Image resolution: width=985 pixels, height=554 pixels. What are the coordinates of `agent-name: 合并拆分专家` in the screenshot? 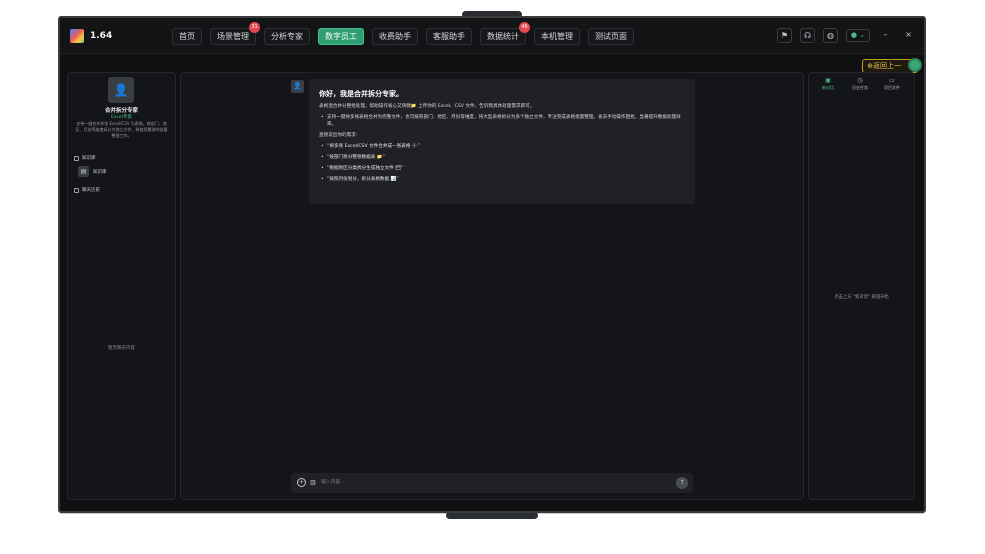 It's located at (121, 111).